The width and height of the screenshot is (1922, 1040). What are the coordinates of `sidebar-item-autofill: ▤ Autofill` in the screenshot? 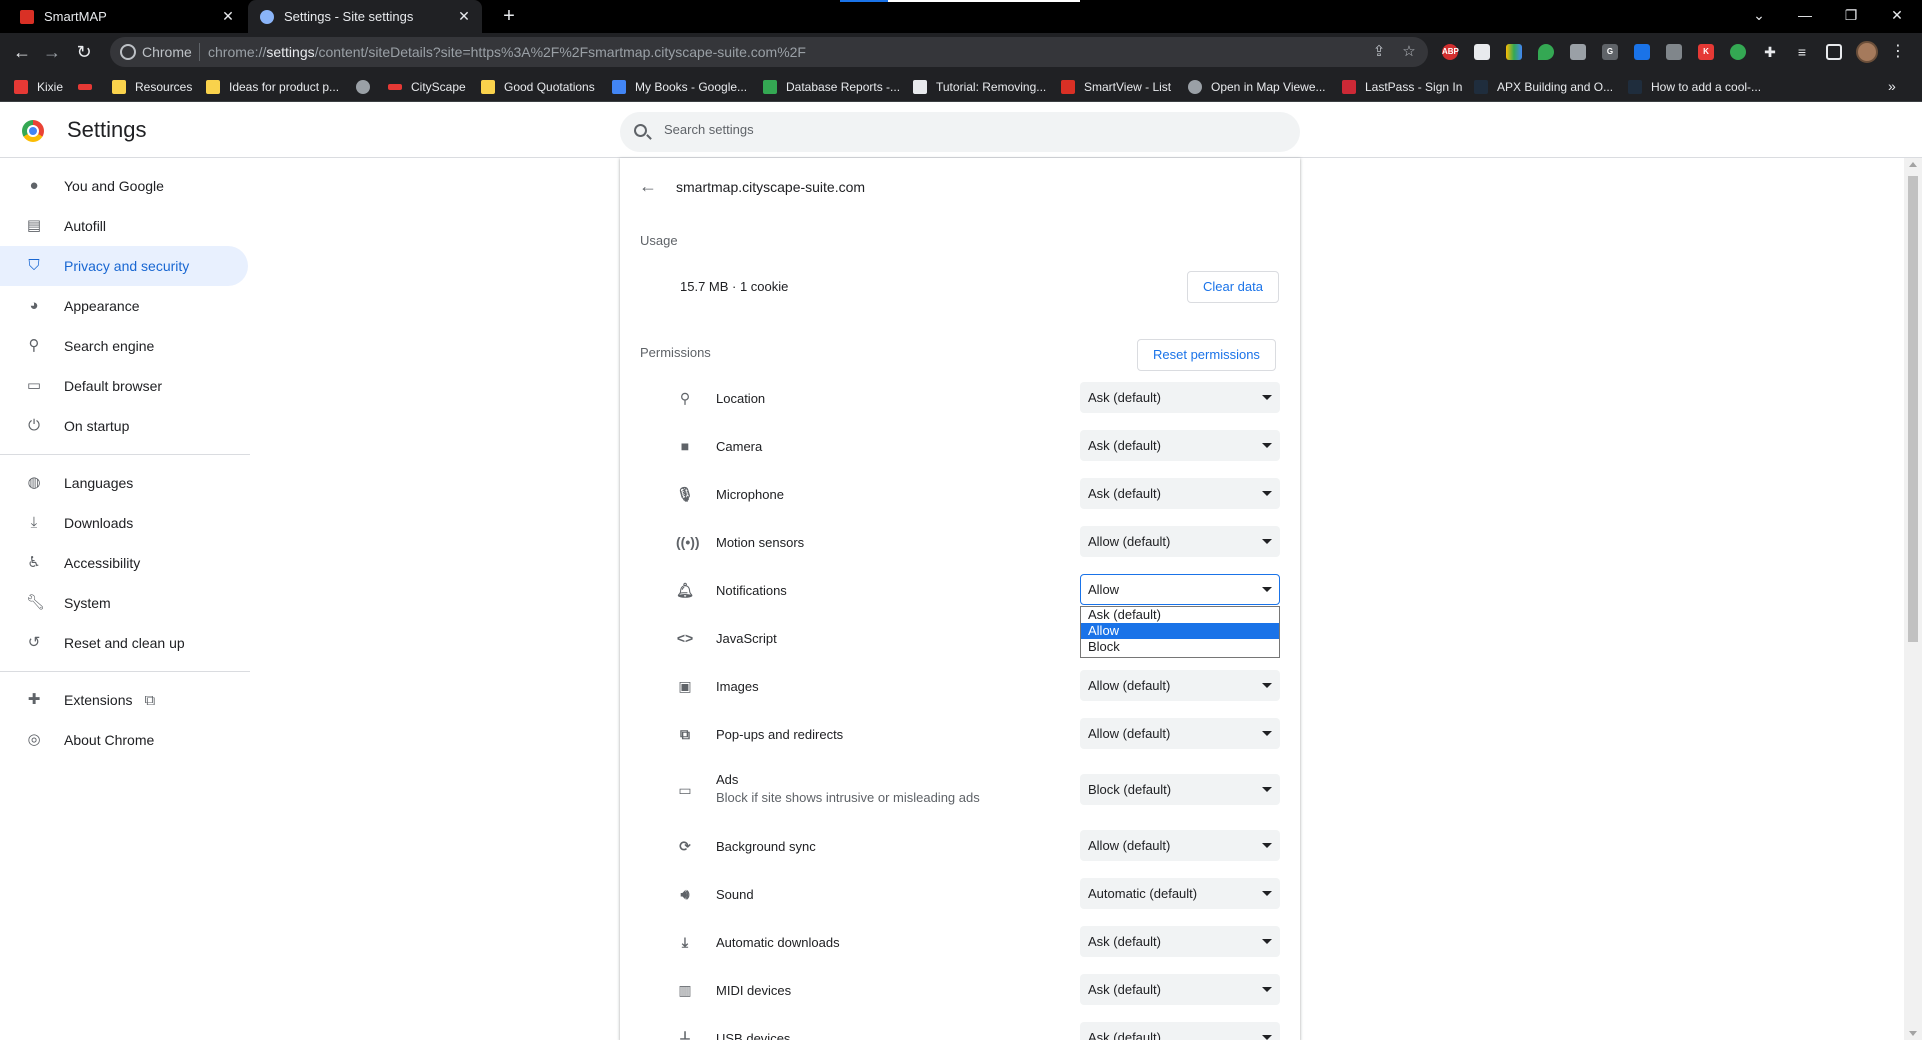 It's located at (124, 226).